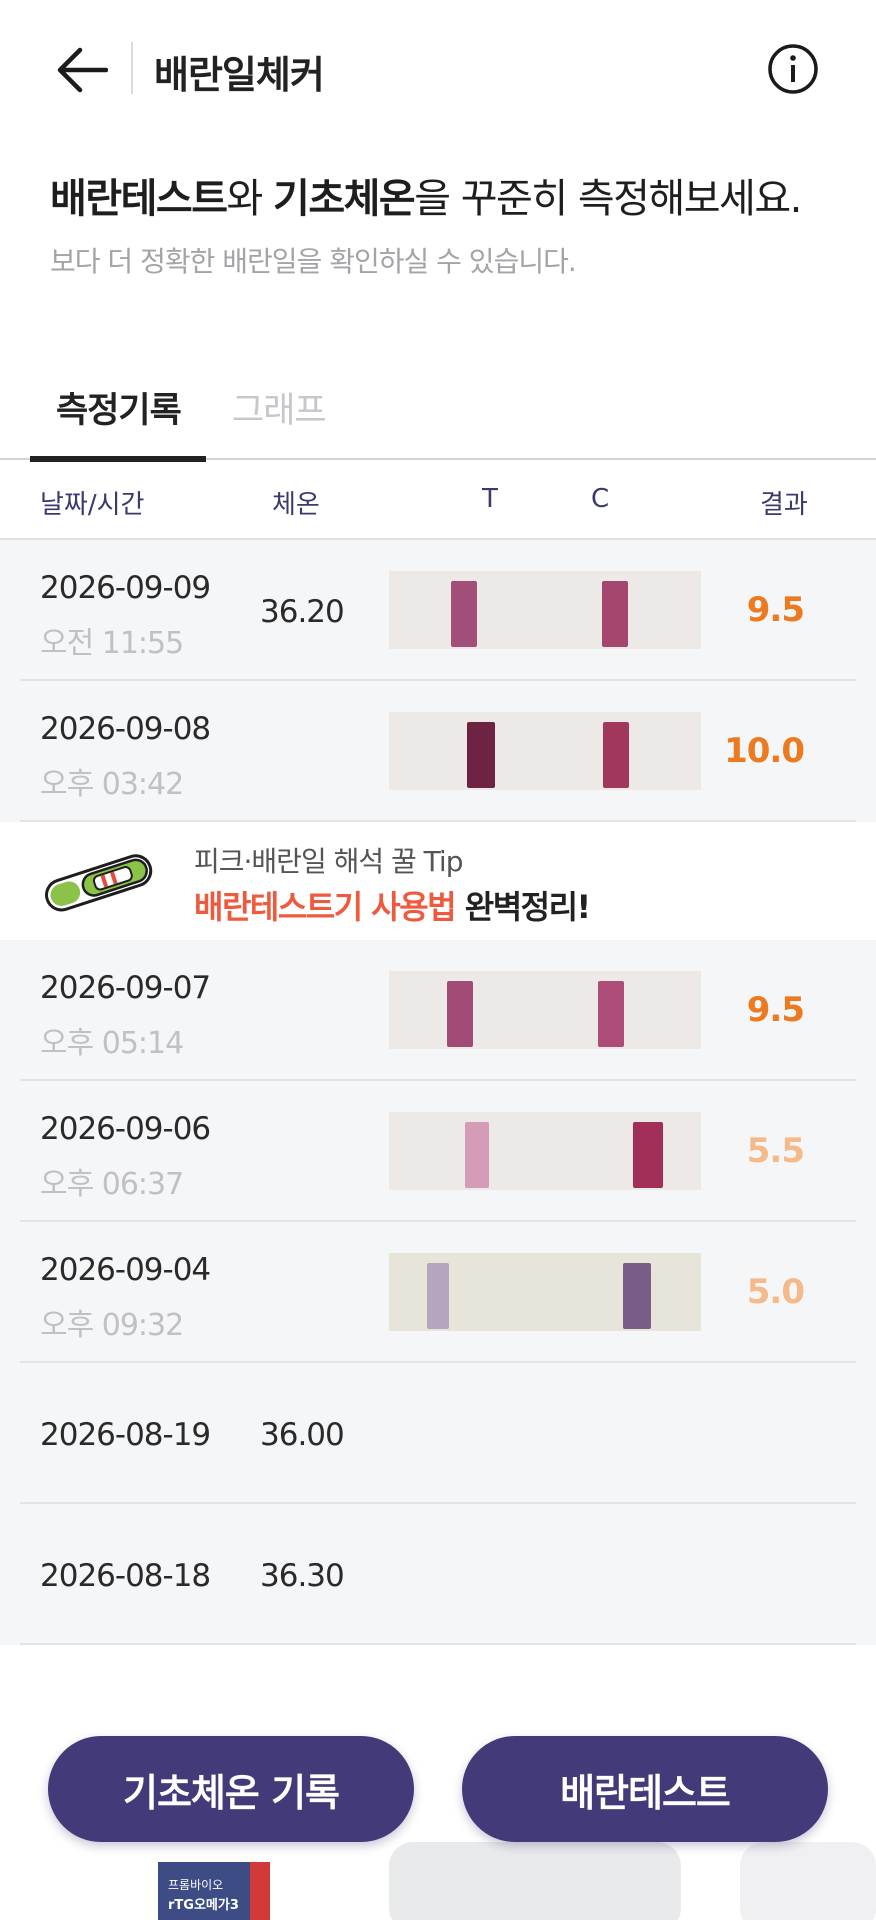  What do you see at coordinates (279, 407) in the screenshot?
I see `tab-graph: 그래프` at bounding box center [279, 407].